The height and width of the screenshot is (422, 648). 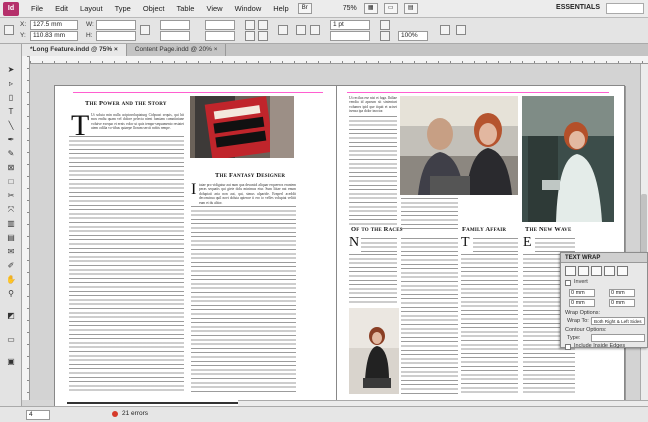 I want to click on preflight-status: 21 errors, so click(x=135, y=413).